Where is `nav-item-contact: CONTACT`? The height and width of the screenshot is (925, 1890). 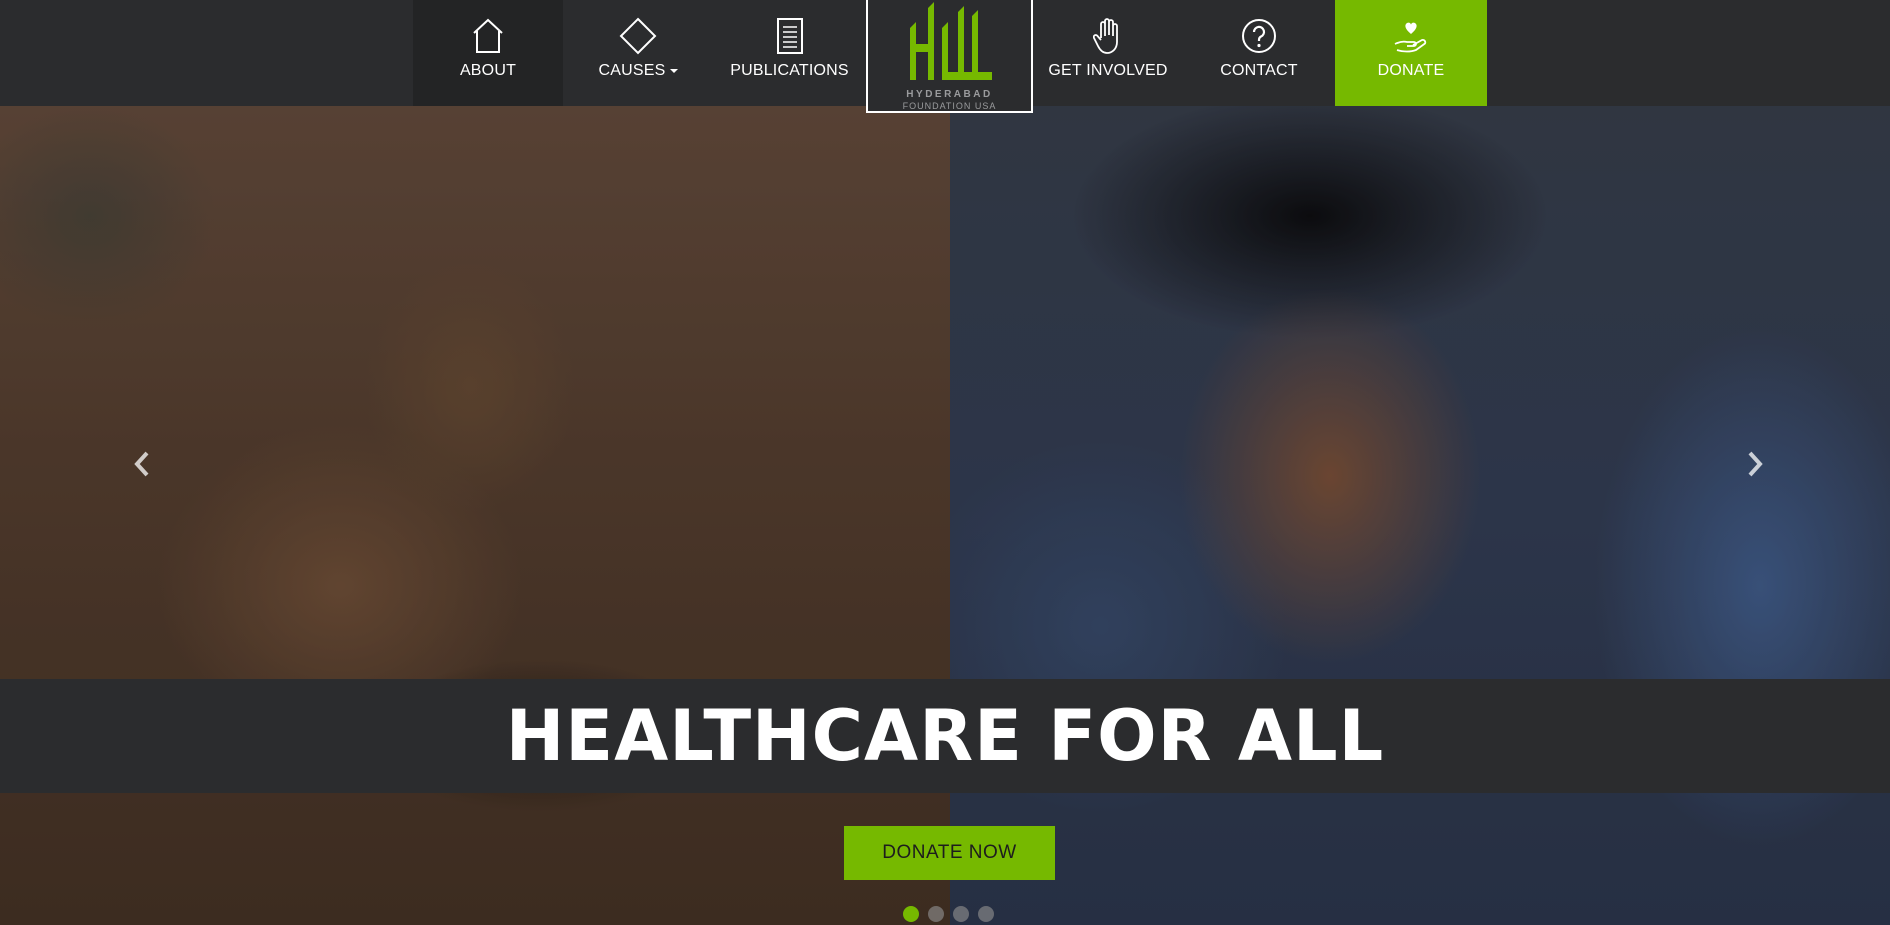
nav-item-contact: CONTACT is located at coordinates (1259, 53).